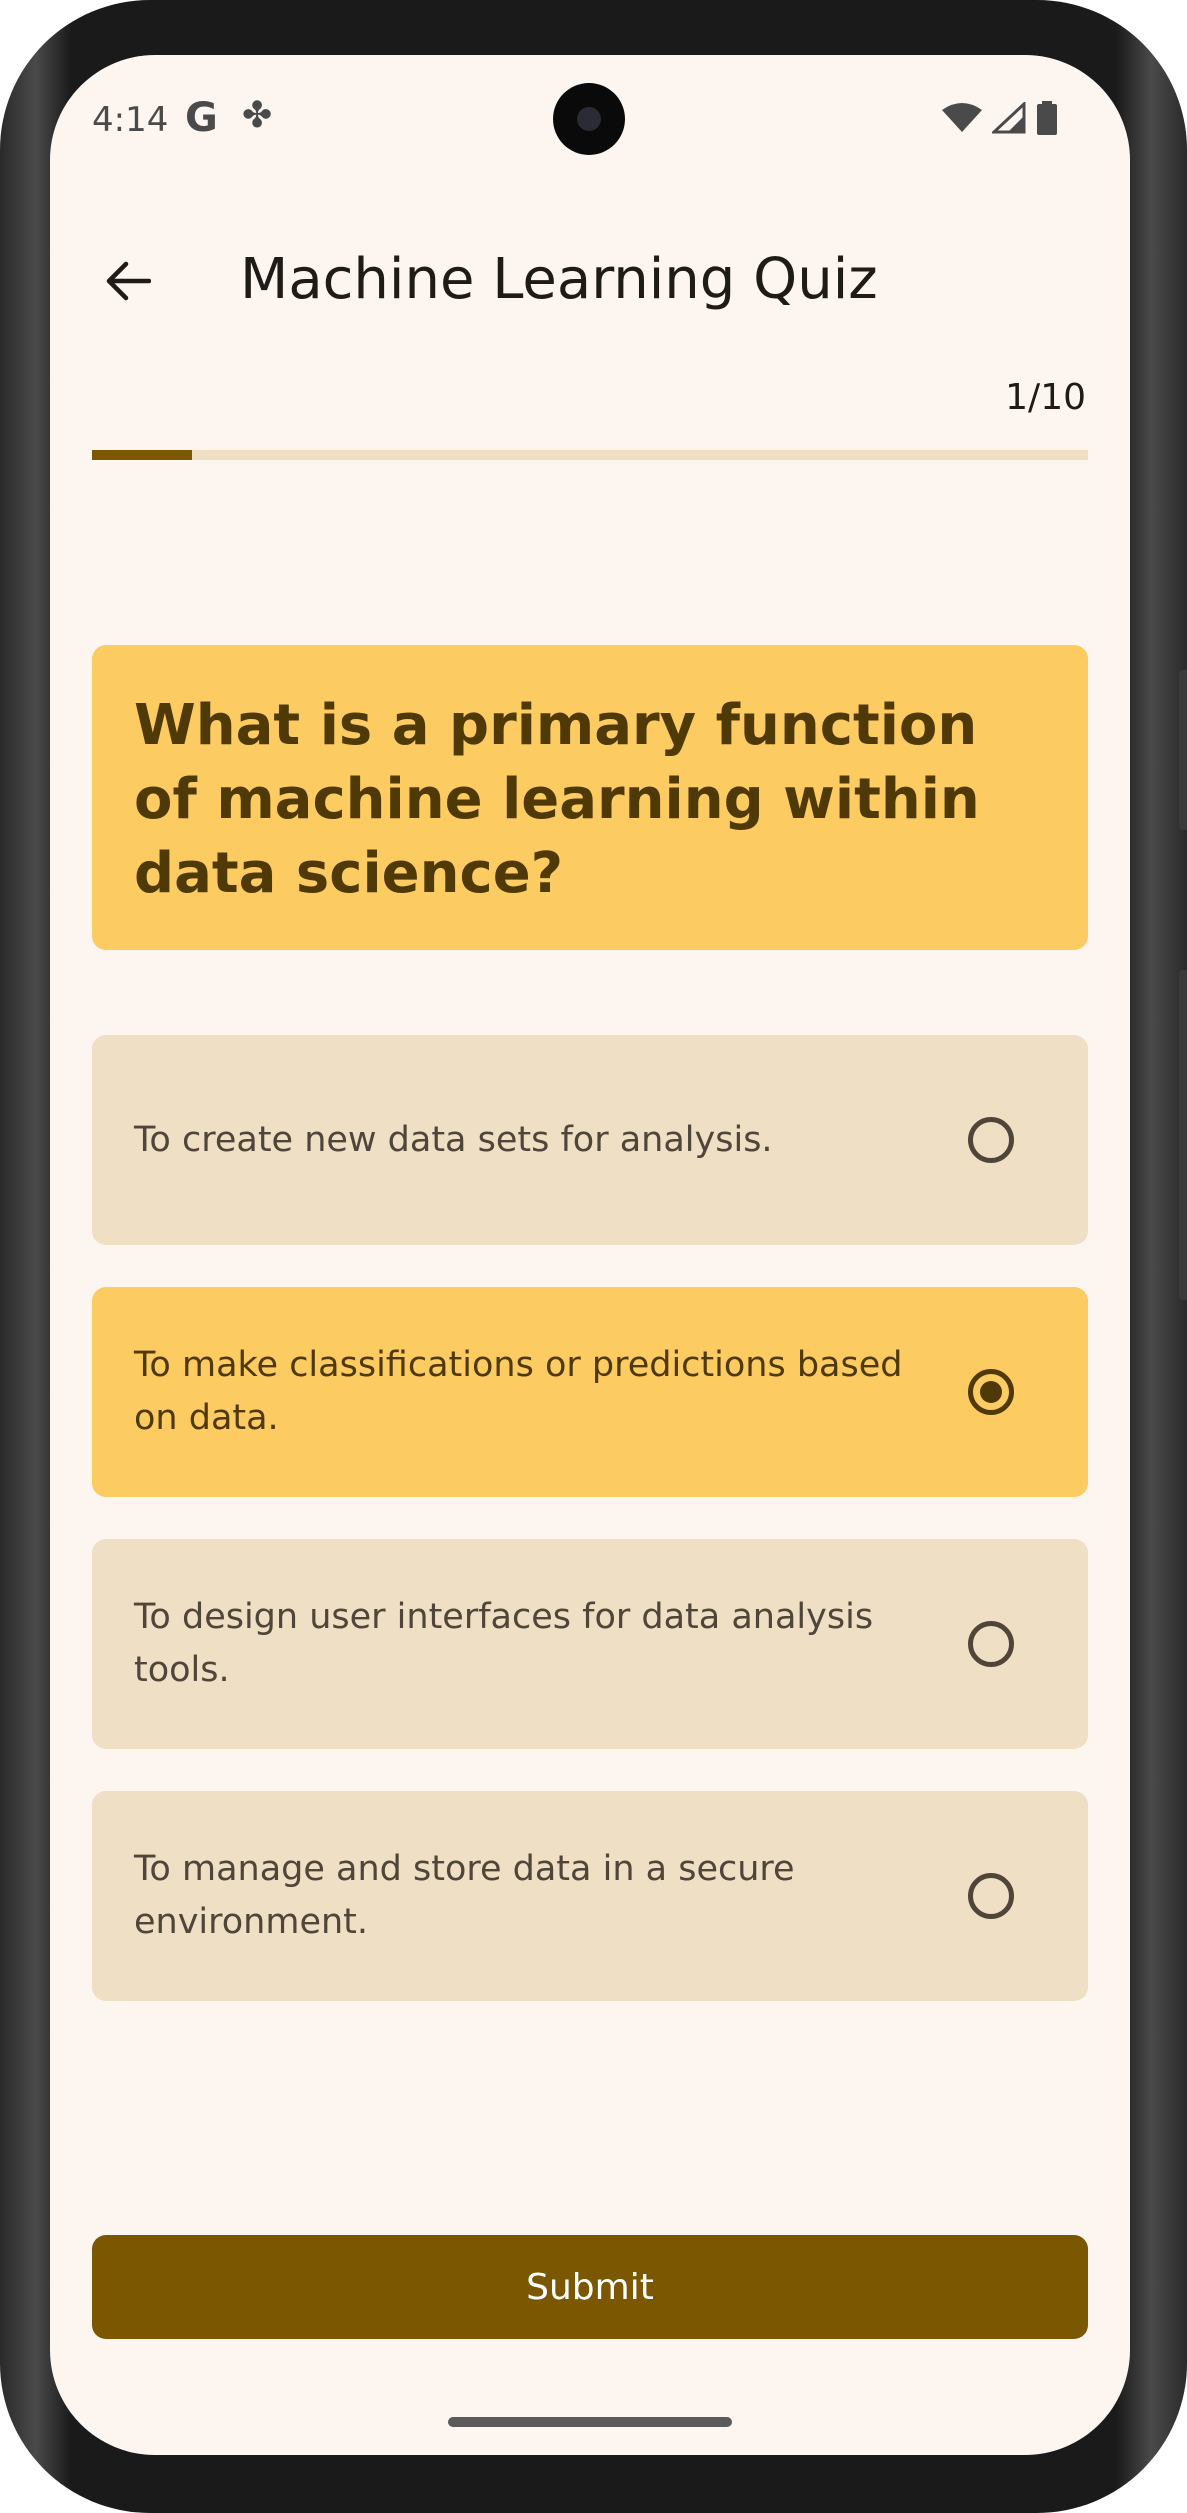  I want to click on system-icons, so click(1000, 118).